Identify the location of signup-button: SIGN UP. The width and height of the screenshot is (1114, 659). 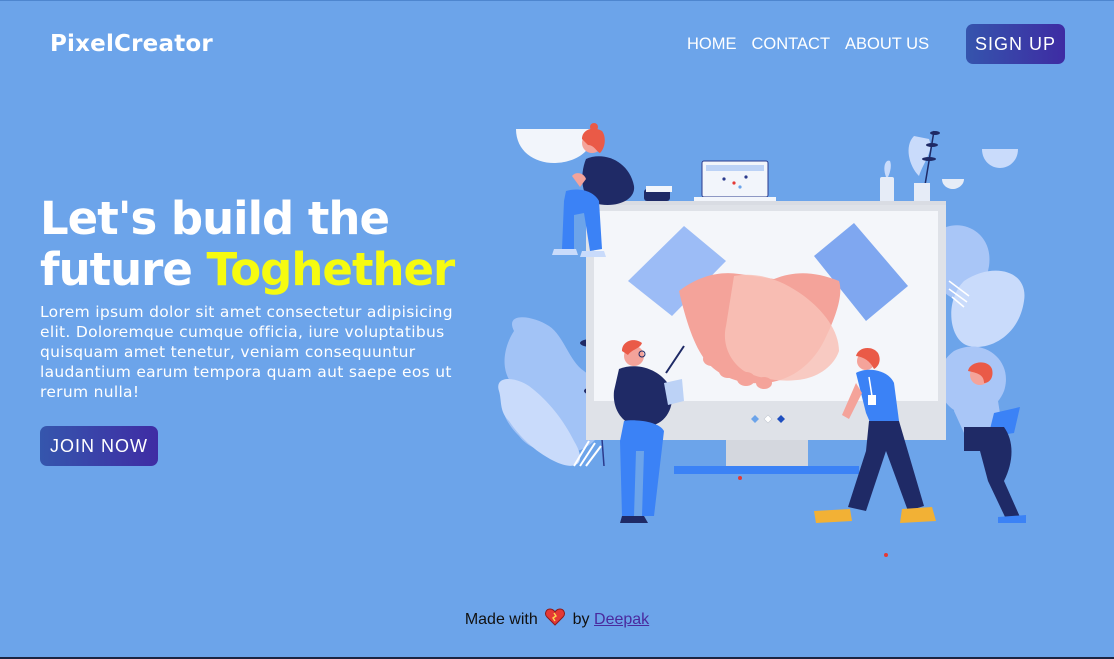
(1015, 44).